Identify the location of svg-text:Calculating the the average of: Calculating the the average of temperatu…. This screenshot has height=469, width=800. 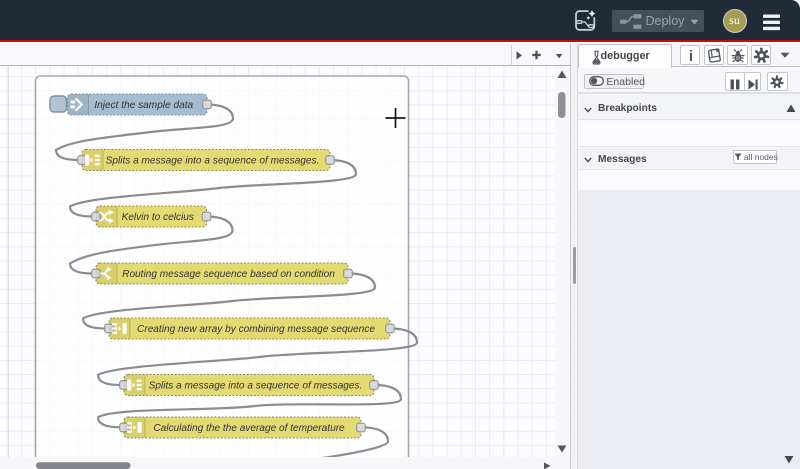
(249, 428).